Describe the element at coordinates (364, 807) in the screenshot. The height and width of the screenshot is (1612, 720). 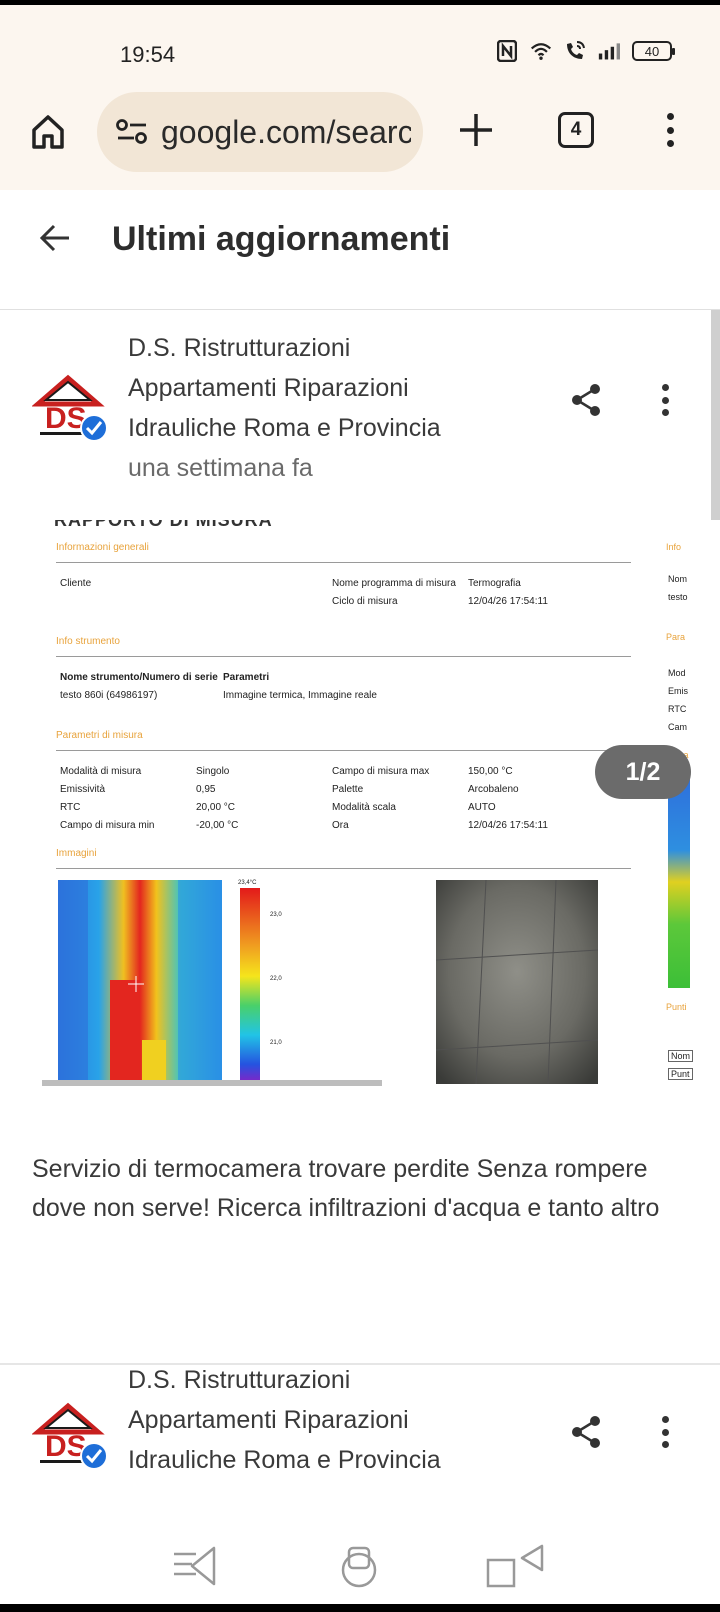
I see `report-label: Modalità scala` at that location.